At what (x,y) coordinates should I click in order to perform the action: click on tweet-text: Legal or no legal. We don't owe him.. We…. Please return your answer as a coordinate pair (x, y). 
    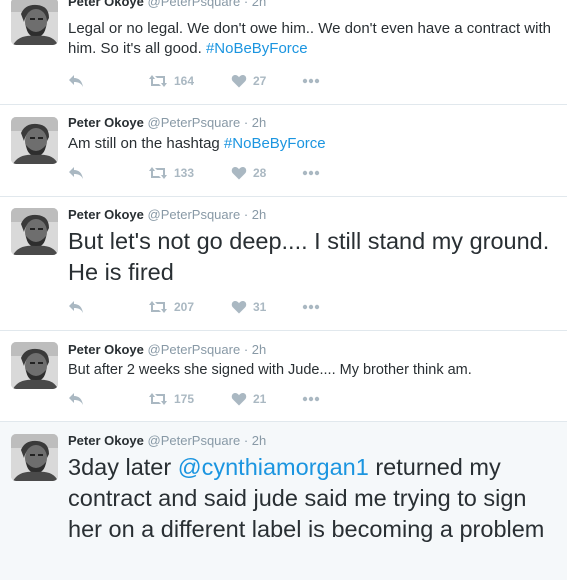
    Looking at the image, I should click on (313, 39).